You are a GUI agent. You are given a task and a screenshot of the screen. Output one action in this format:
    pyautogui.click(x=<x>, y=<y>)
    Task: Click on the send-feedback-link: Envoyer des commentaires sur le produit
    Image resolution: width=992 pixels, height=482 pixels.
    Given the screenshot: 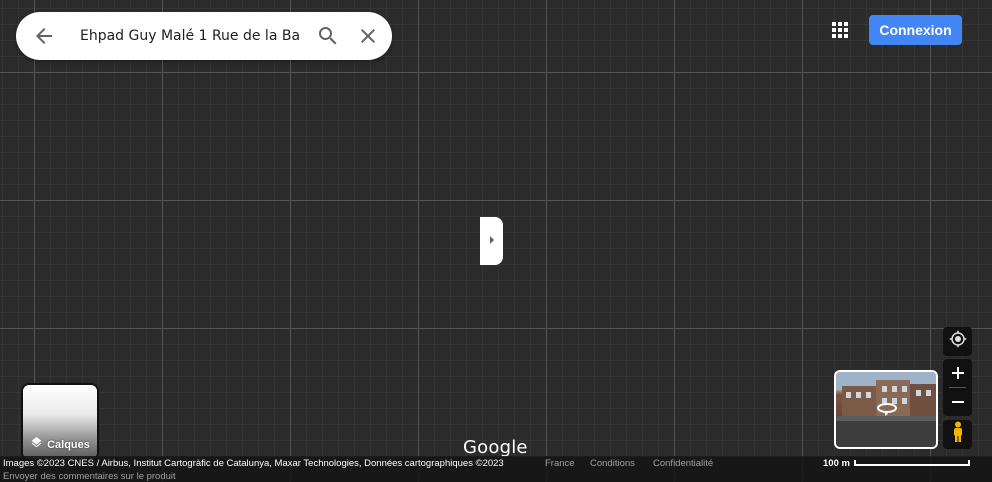 What is the action you would take?
    pyautogui.click(x=89, y=476)
    